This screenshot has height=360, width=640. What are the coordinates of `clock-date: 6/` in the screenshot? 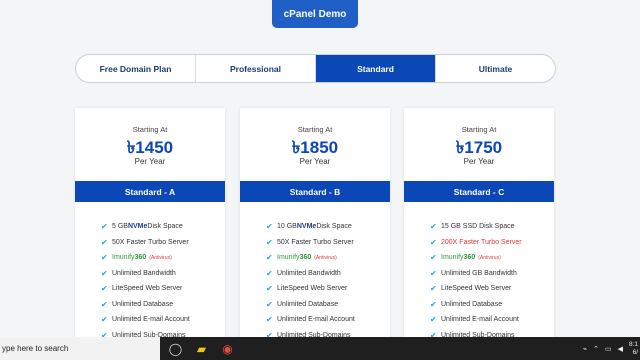 It's located at (635, 352).